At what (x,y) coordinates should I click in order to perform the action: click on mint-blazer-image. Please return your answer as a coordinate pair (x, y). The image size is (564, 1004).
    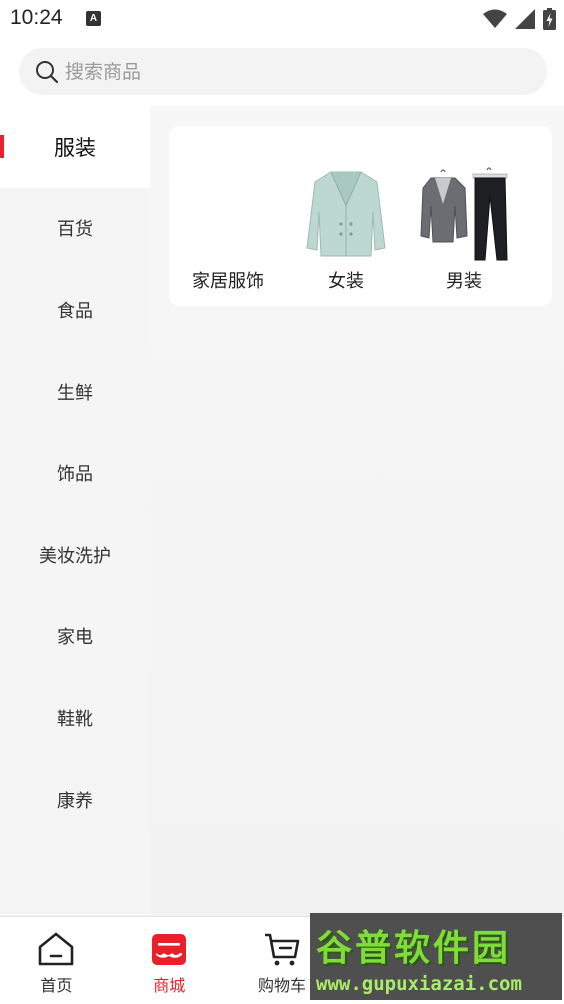
    Looking at the image, I should click on (346, 214).